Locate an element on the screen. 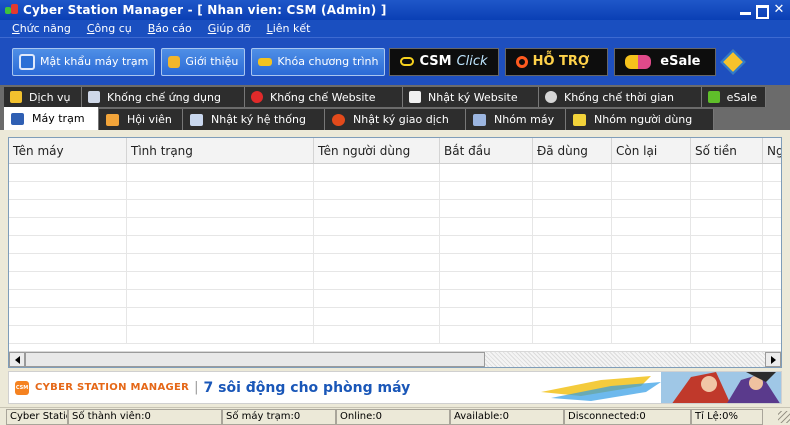  tab-may-tram: Máy trạm is located at coordinates (51, 118).